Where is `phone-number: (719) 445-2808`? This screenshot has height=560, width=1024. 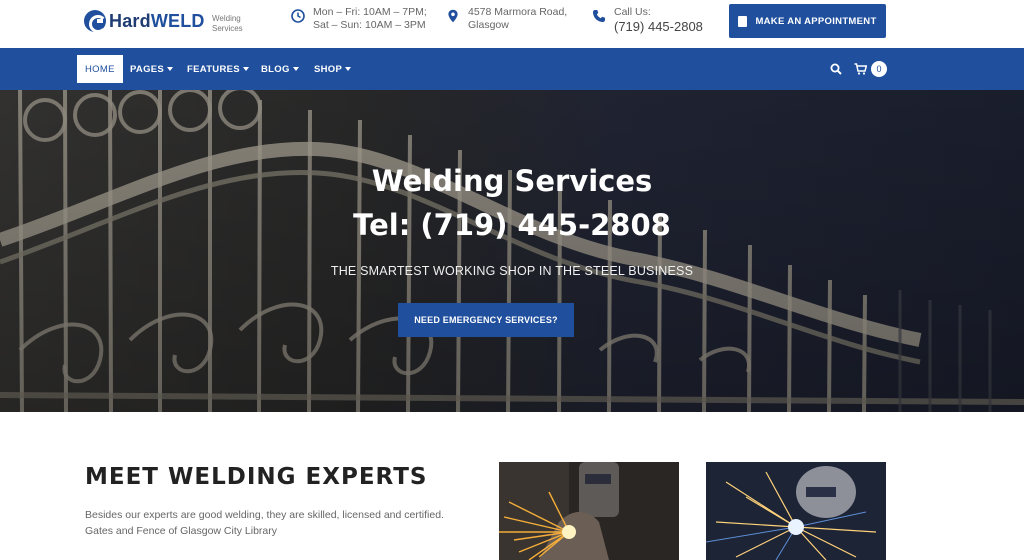 phone-number: (719) 445-2808 is located at coordinates (658, 26).